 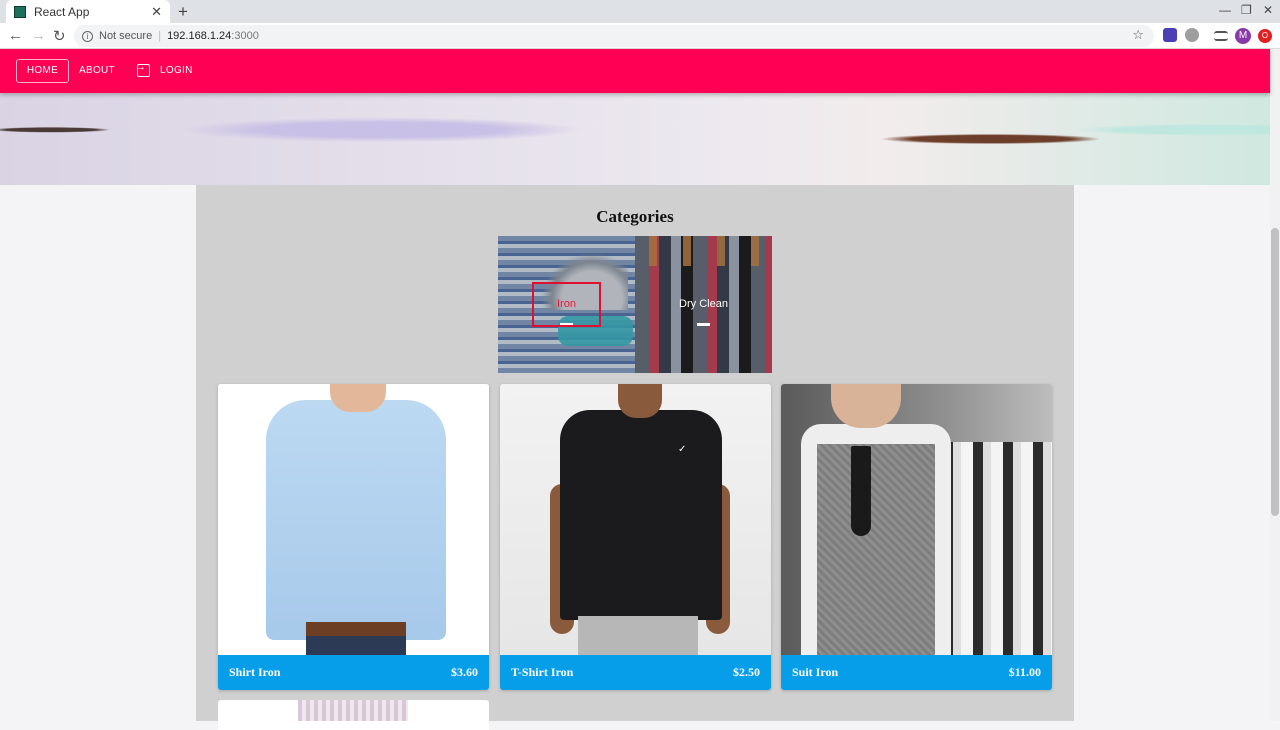 What do you see at coordinates (566, 304) in the screenshot?
I see `selection-highlight-box` at bounding box center [566, 304].